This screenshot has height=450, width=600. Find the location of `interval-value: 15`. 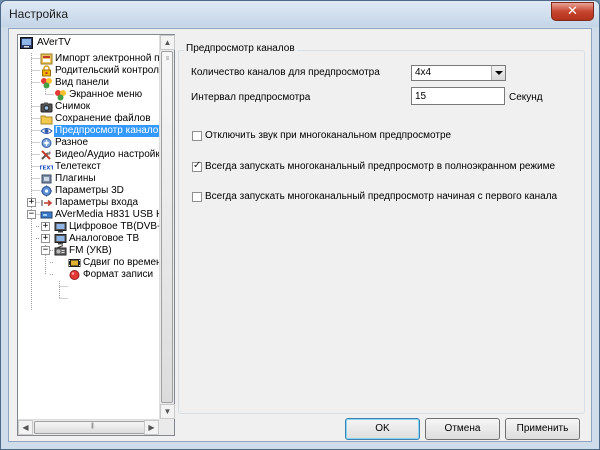

interval-value: 15 is located at coordinates (421, 96).